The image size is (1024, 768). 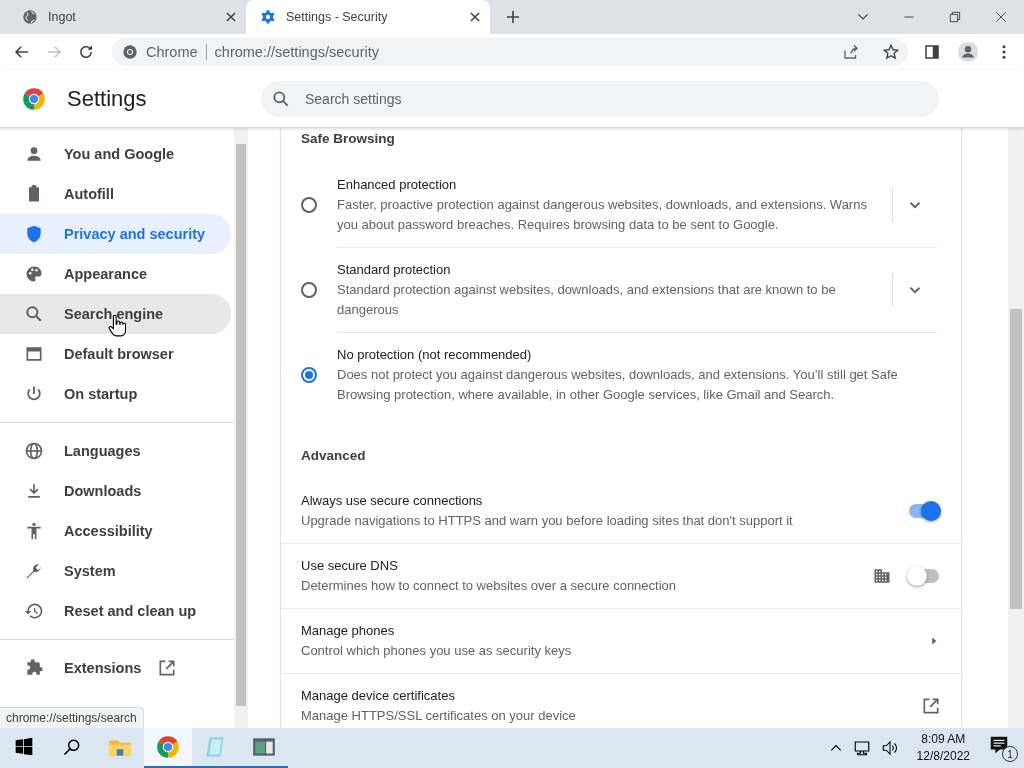 I want to click on sidebar-item: You and Google, so click(x=115, y=154).